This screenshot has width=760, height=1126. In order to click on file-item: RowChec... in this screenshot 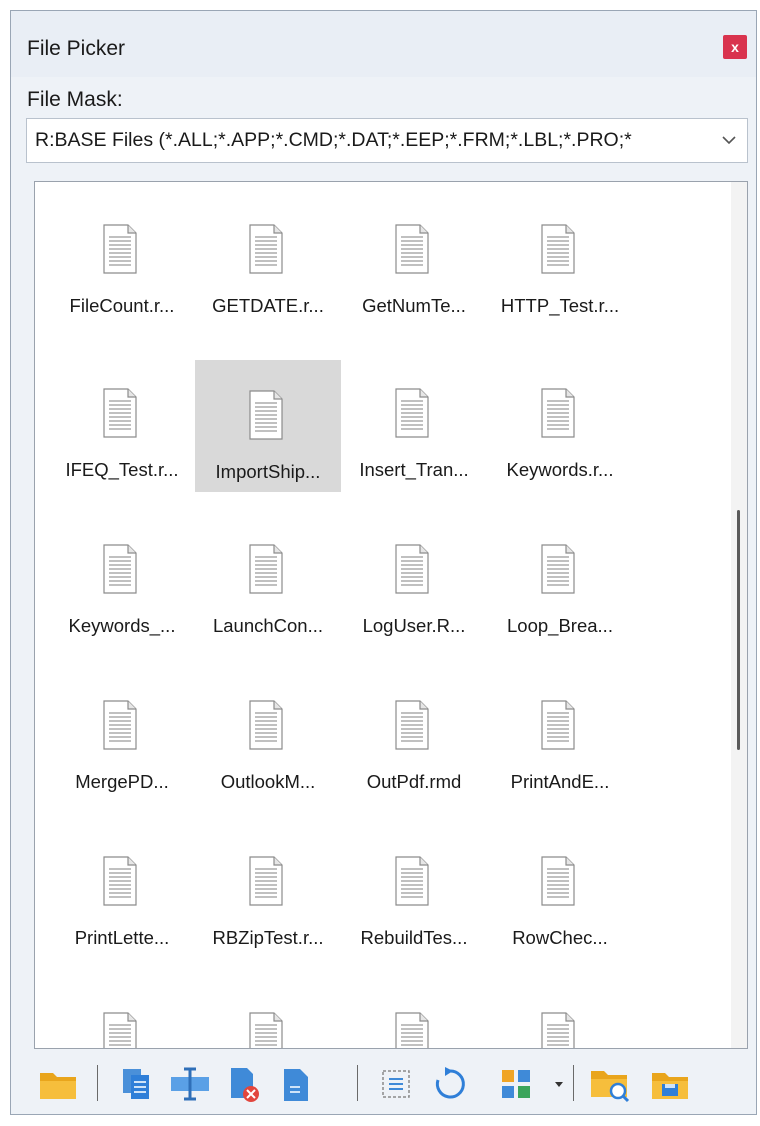, I will do `click(560, 894)`.